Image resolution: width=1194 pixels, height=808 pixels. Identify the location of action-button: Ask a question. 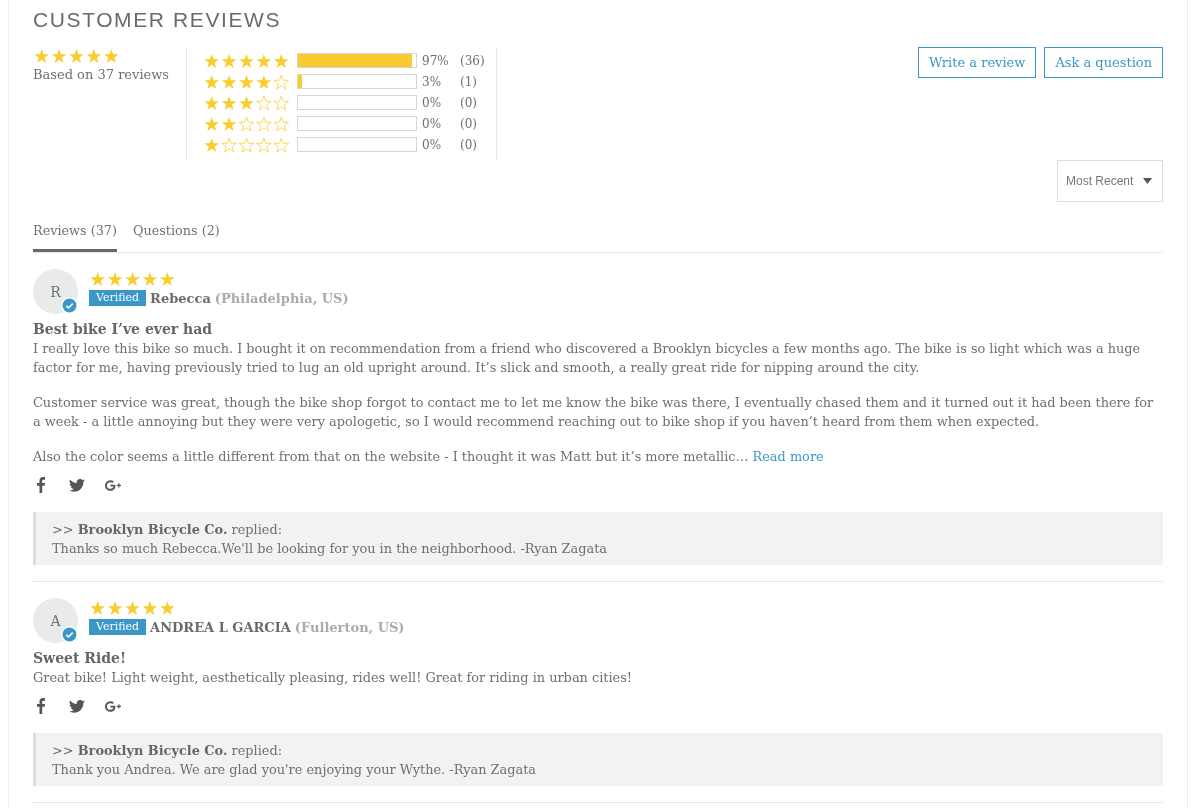
(1103, 62).